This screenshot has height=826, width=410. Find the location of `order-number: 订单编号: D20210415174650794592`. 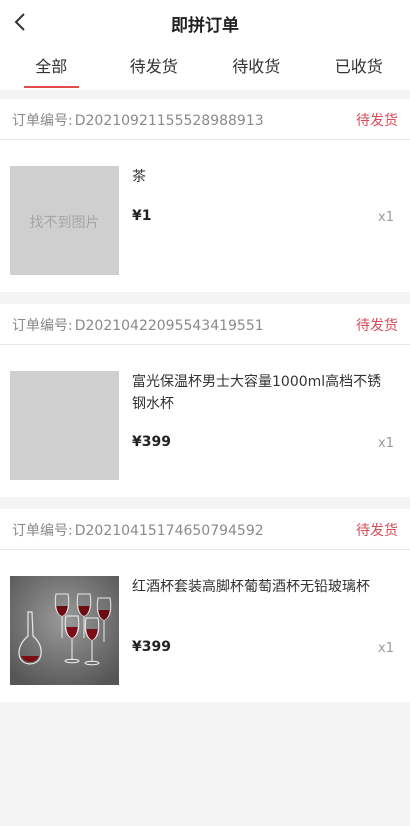

order-number: 订单编号: D20210415174650794592 is located at coordinates (138, 530).